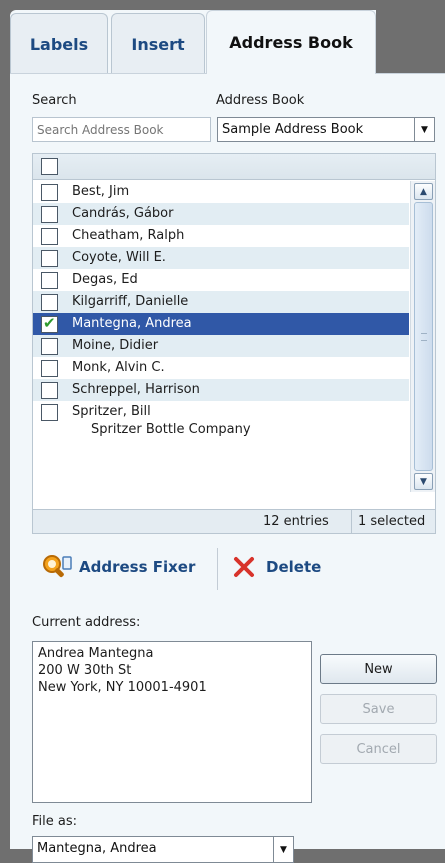 The width and height of the screenshot is (445, 863). I want to click on new-button: New, so click(378, 669).